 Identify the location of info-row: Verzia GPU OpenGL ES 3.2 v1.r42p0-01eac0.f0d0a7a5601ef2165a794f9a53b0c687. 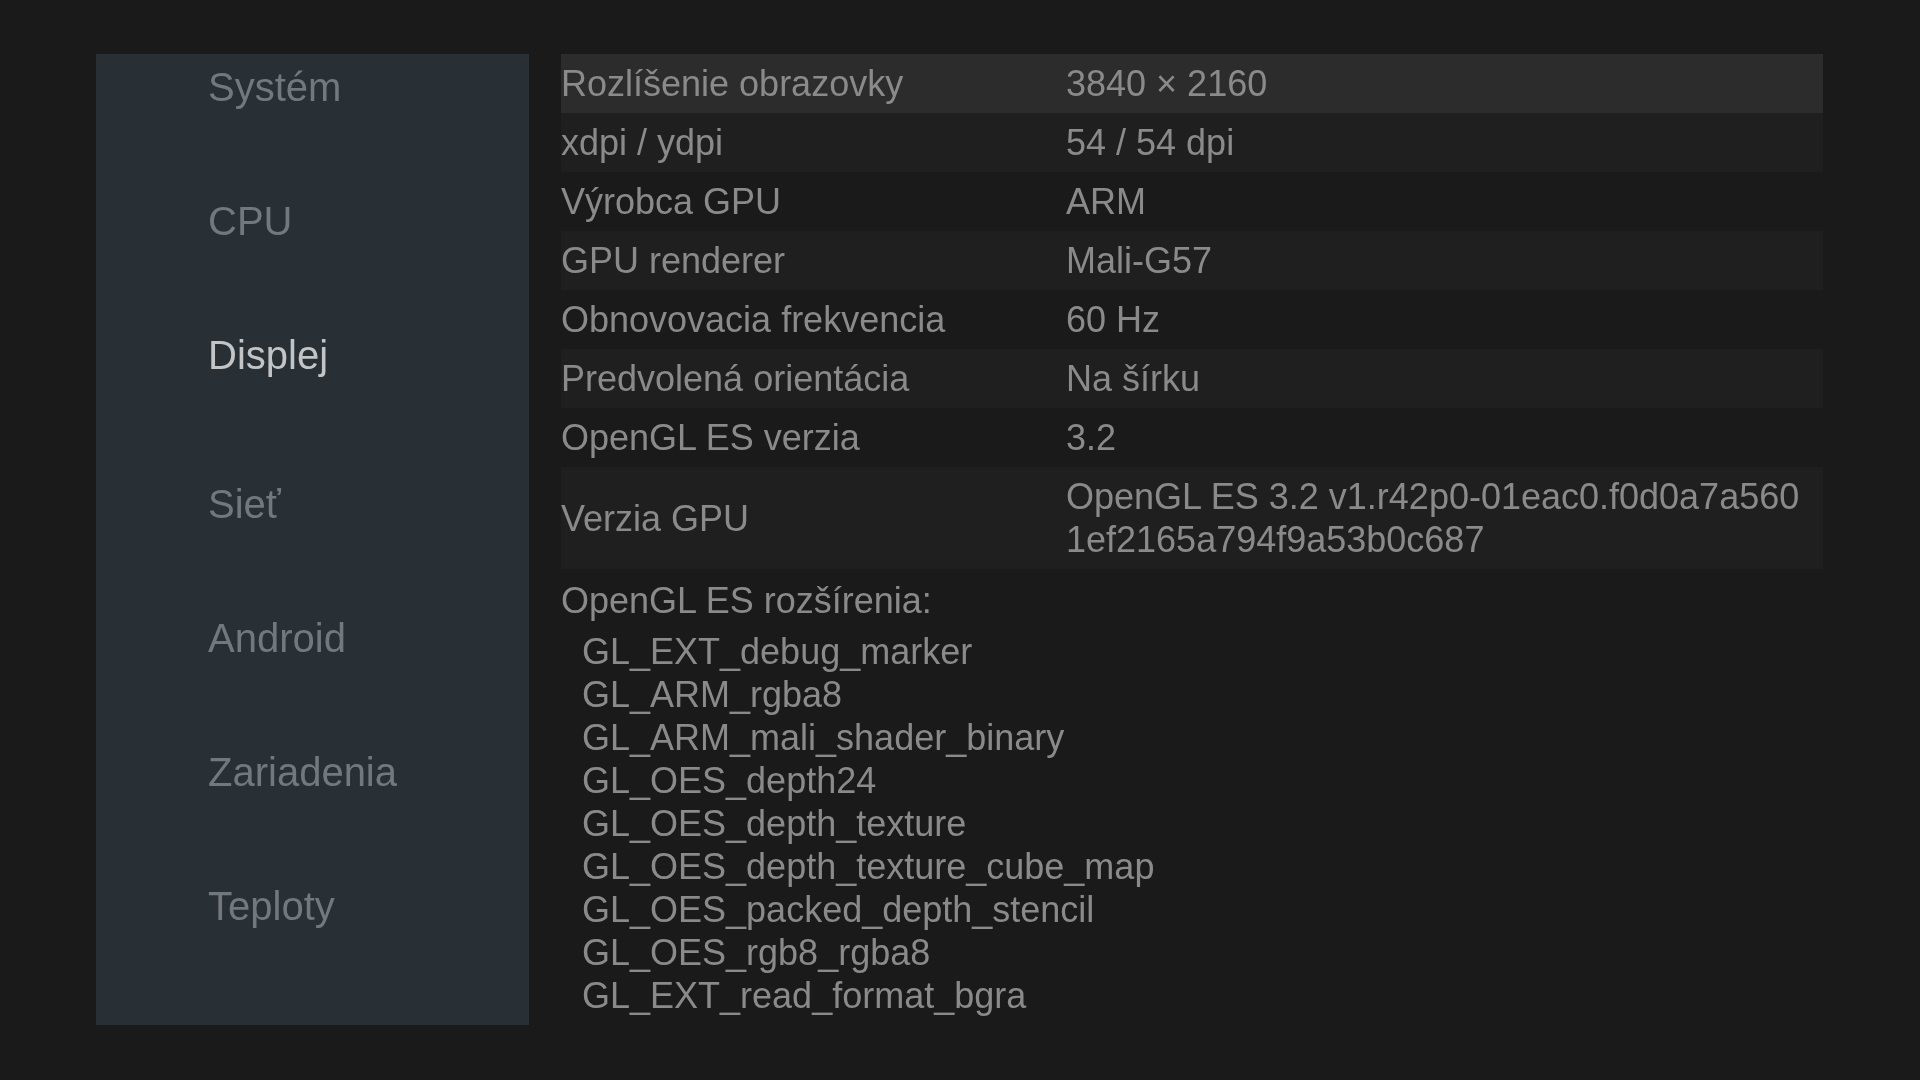
(1192, 518).